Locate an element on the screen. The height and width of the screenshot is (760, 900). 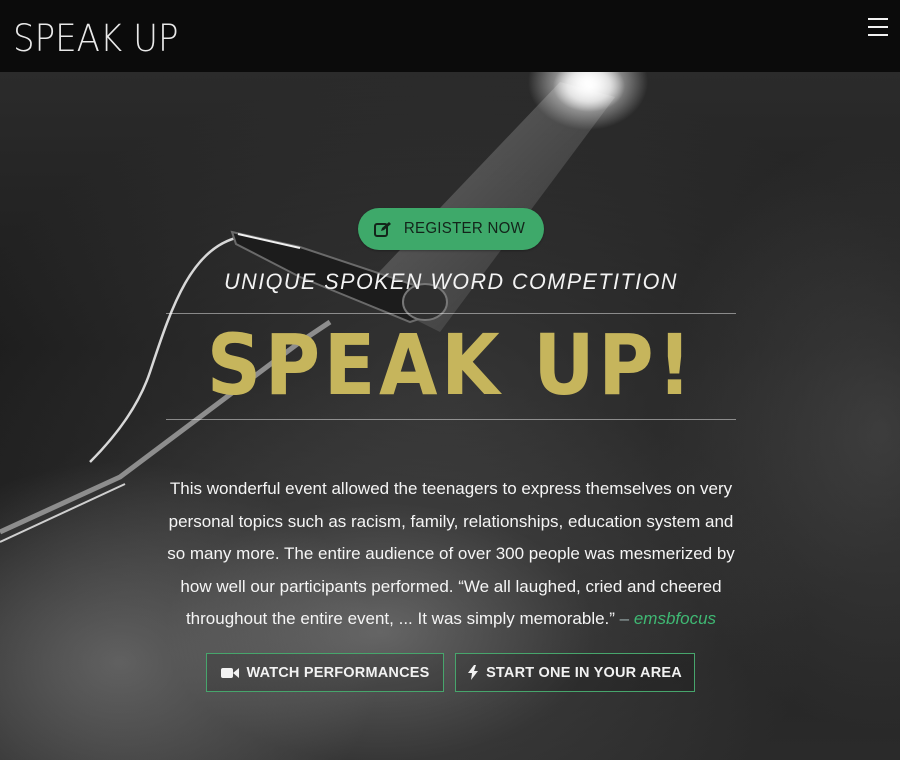
start-one-button: START ONE IN YOUR AREA is located at coordinates (575, 672).